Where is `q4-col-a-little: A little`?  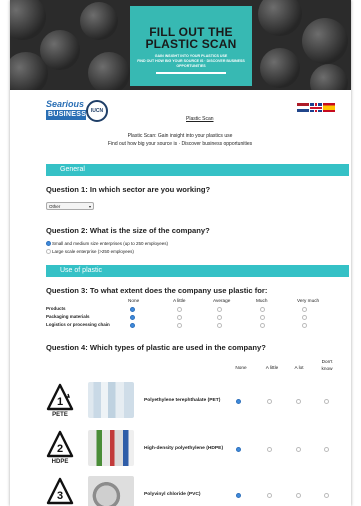
q4-col-a-little: A little is located at coordinates (272, 367).